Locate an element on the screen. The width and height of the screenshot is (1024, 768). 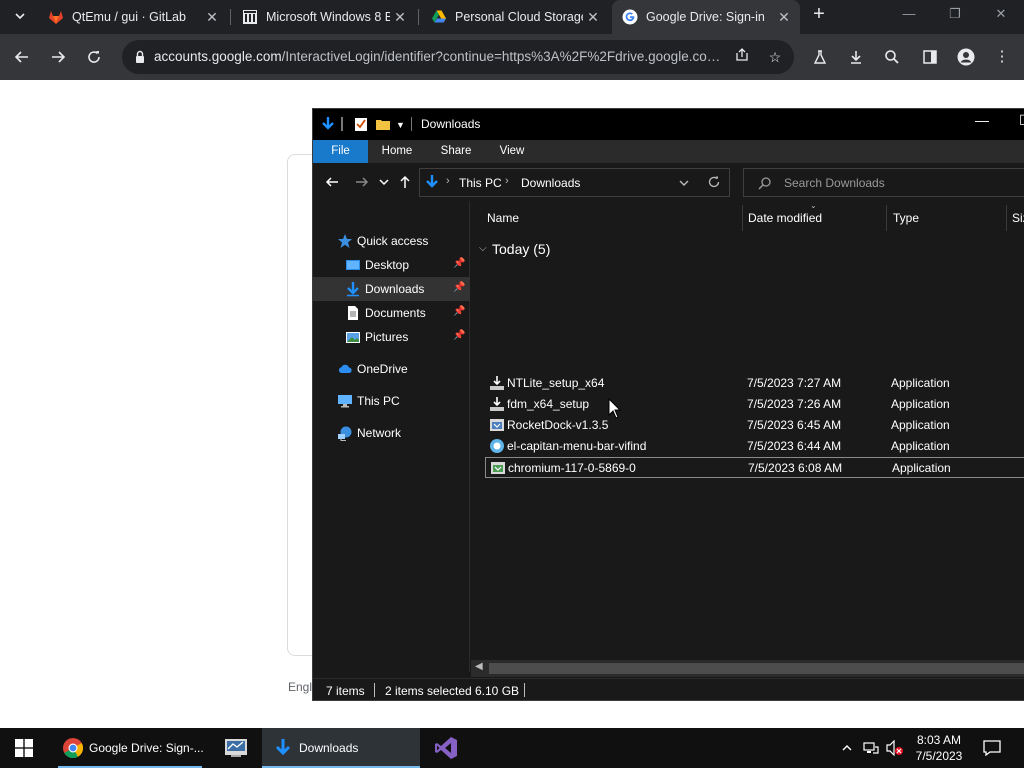
quick-access-dropdown-icon: ▼ is located at coordinates (404, 128).